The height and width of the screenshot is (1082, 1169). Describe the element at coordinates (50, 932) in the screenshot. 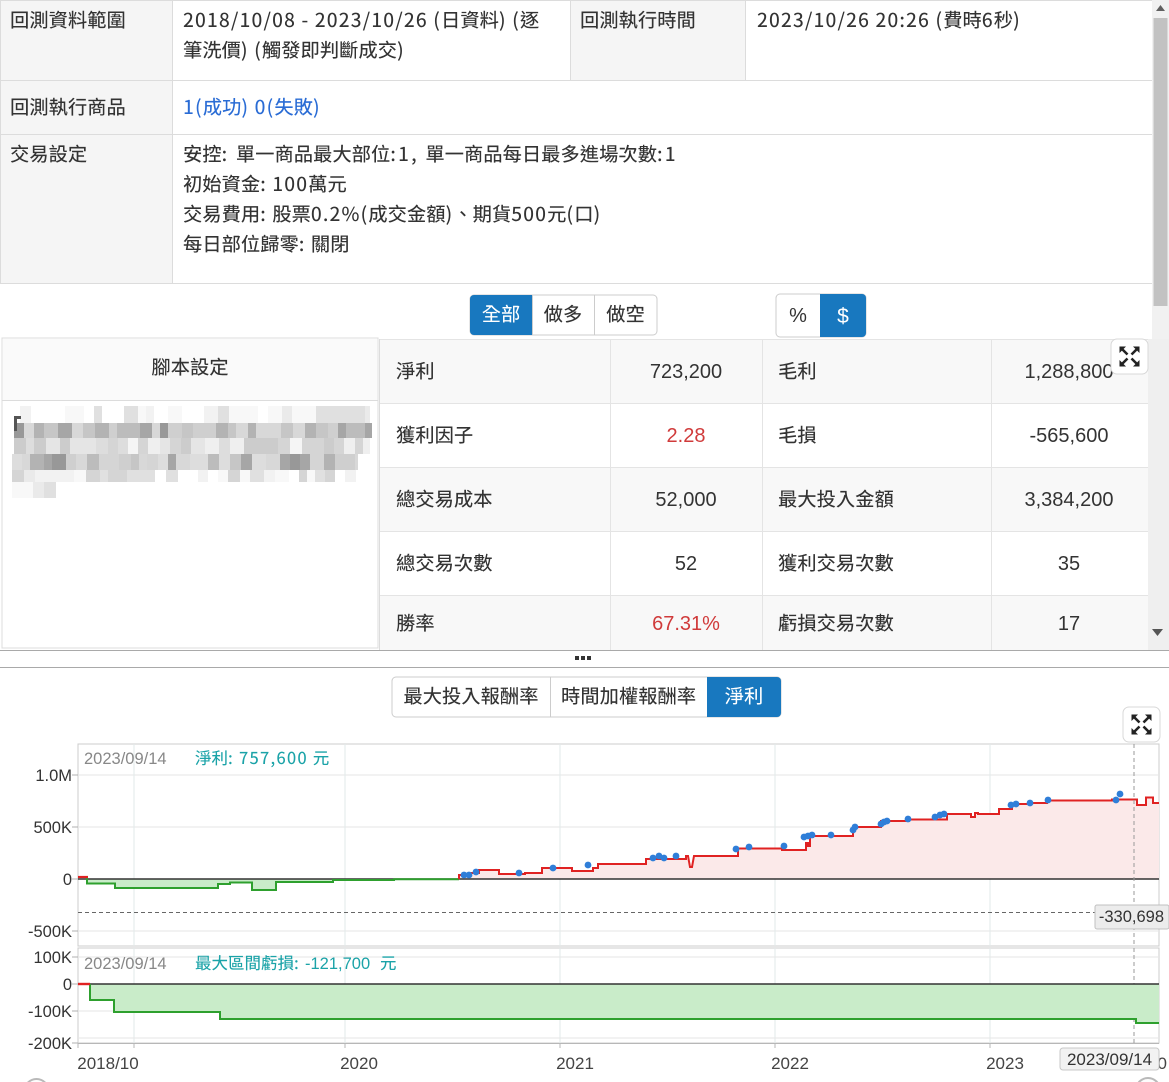

I see `svg-text: -500K` at that location.